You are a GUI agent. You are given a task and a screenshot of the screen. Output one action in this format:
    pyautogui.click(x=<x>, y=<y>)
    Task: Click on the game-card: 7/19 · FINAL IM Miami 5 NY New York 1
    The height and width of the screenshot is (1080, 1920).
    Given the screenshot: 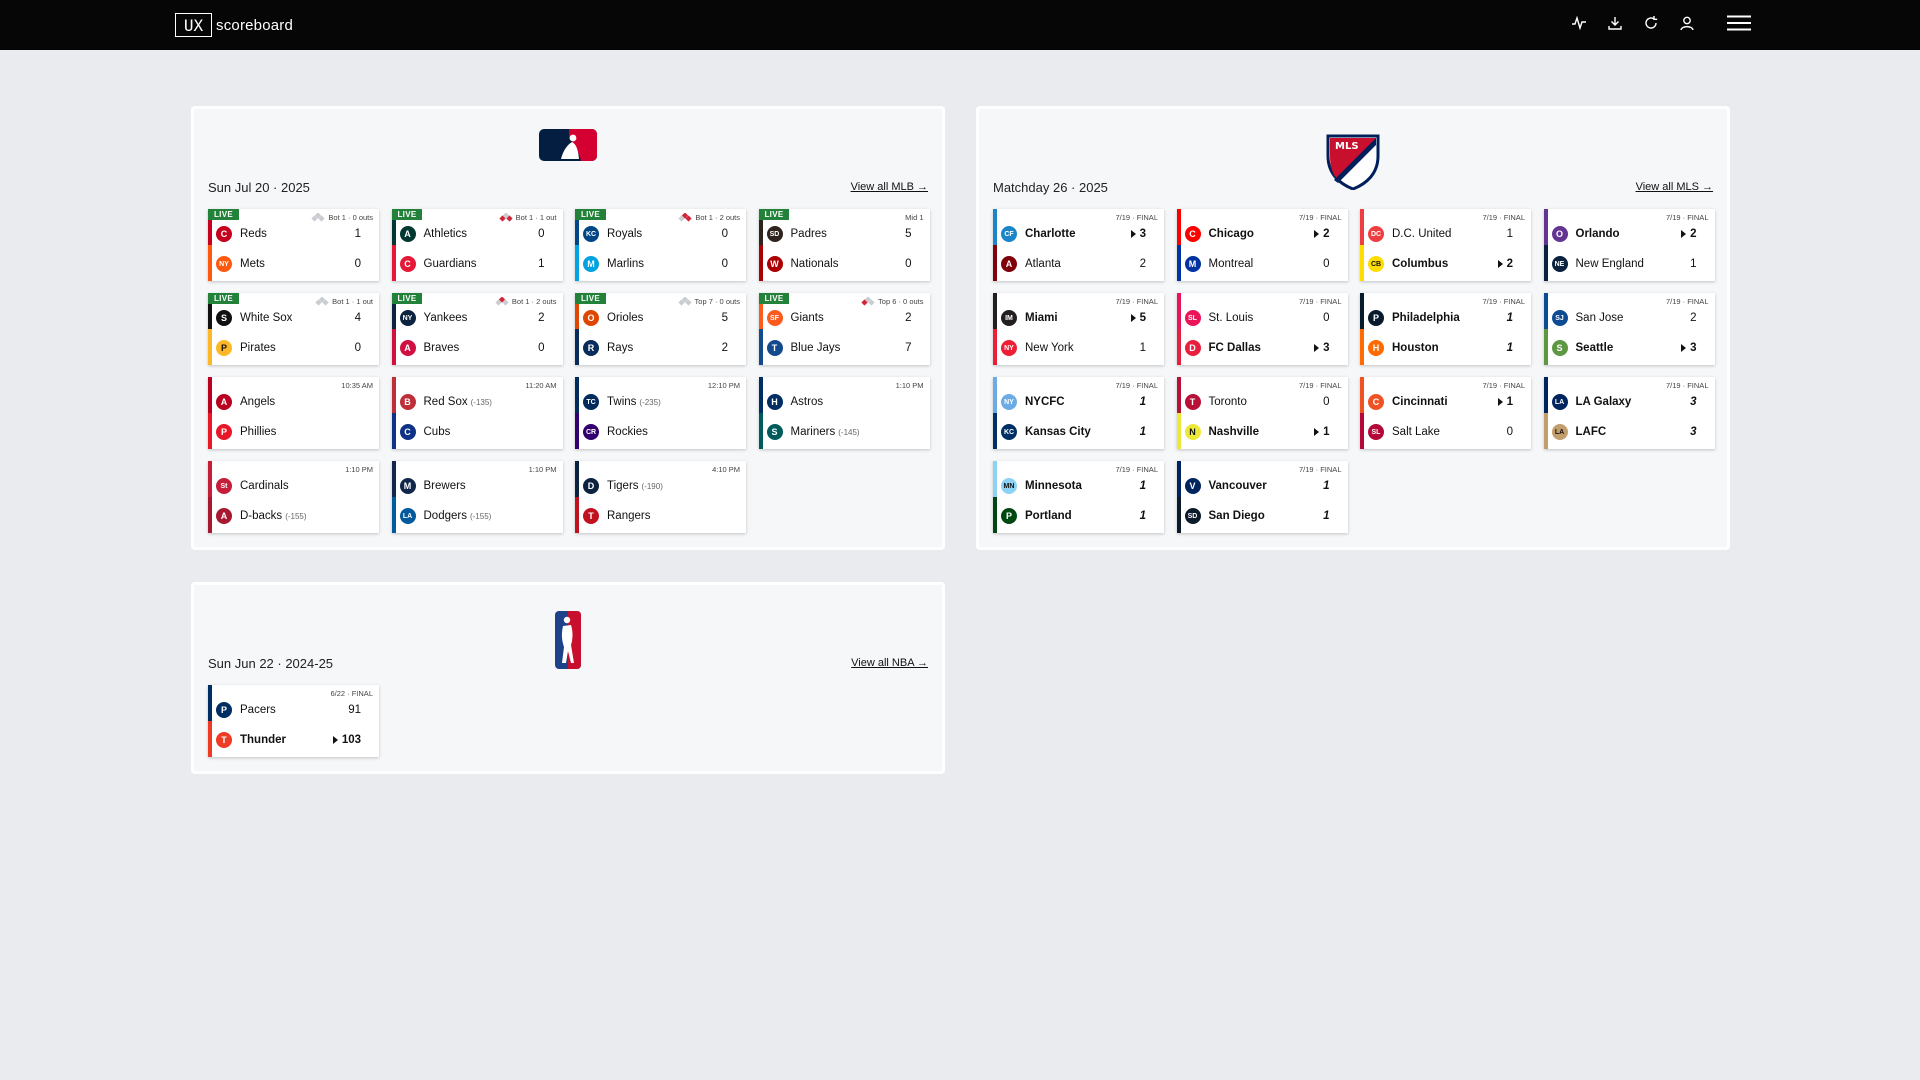 What is the action you would take?
    pyautogui.click(x=1078, y=329)
    